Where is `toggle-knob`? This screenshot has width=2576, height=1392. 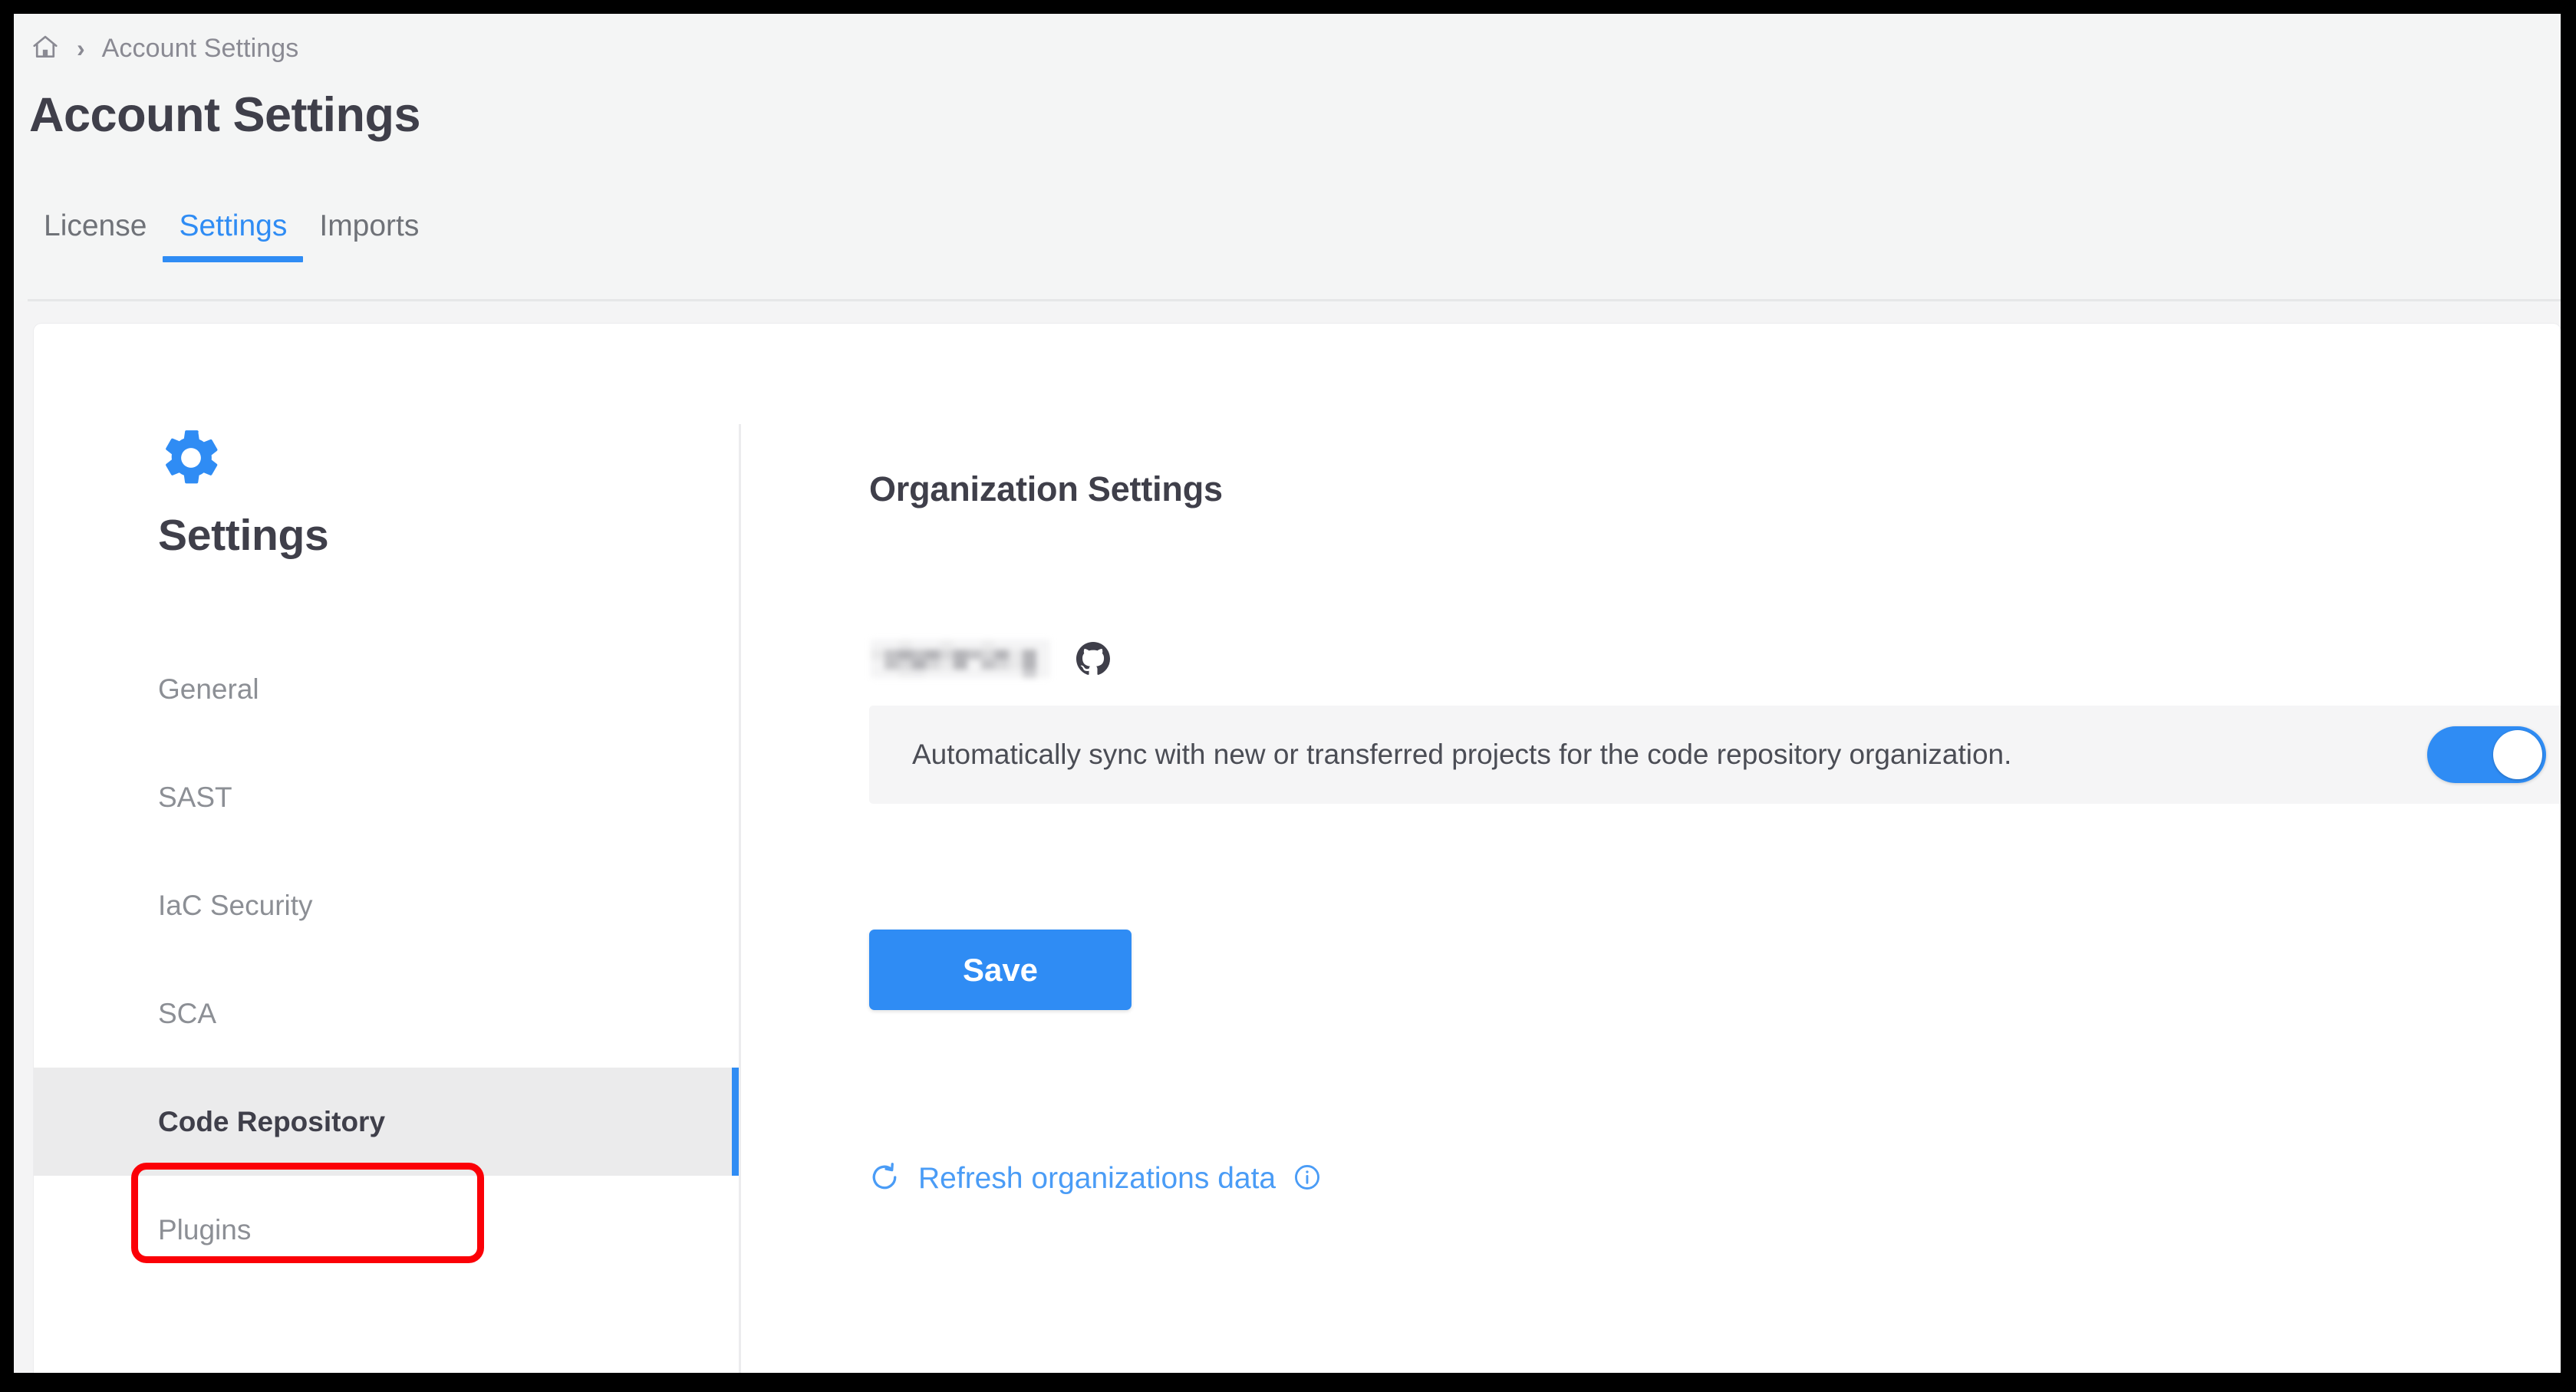 toggle-knob is located at coordinates (2517, 755).